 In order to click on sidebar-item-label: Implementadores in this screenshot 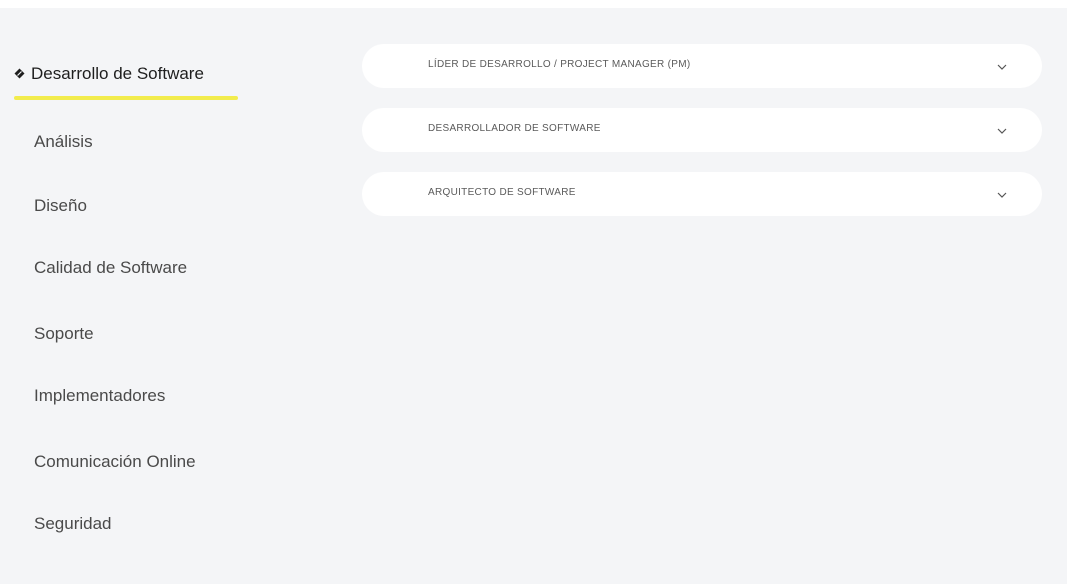, I will do `click(100, 395)`.